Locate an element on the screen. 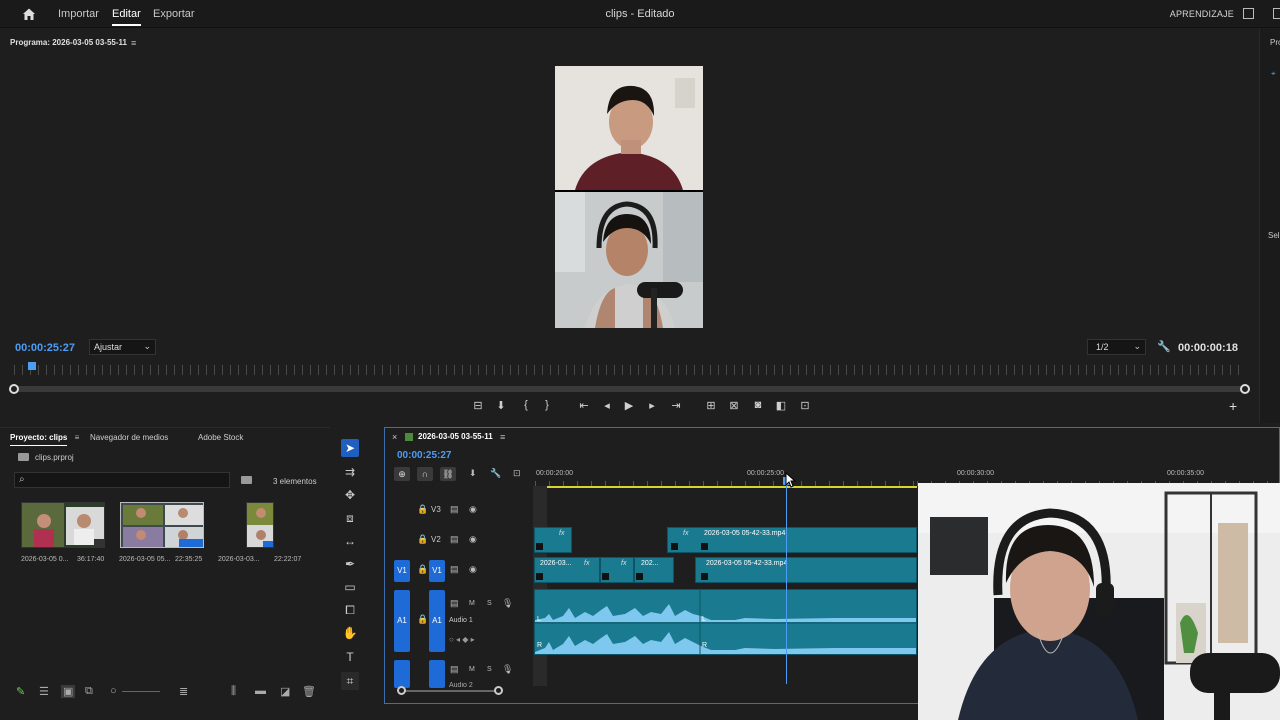 The image size is (1280, 720). program-time-ruler is located at coordinates (630, 370).